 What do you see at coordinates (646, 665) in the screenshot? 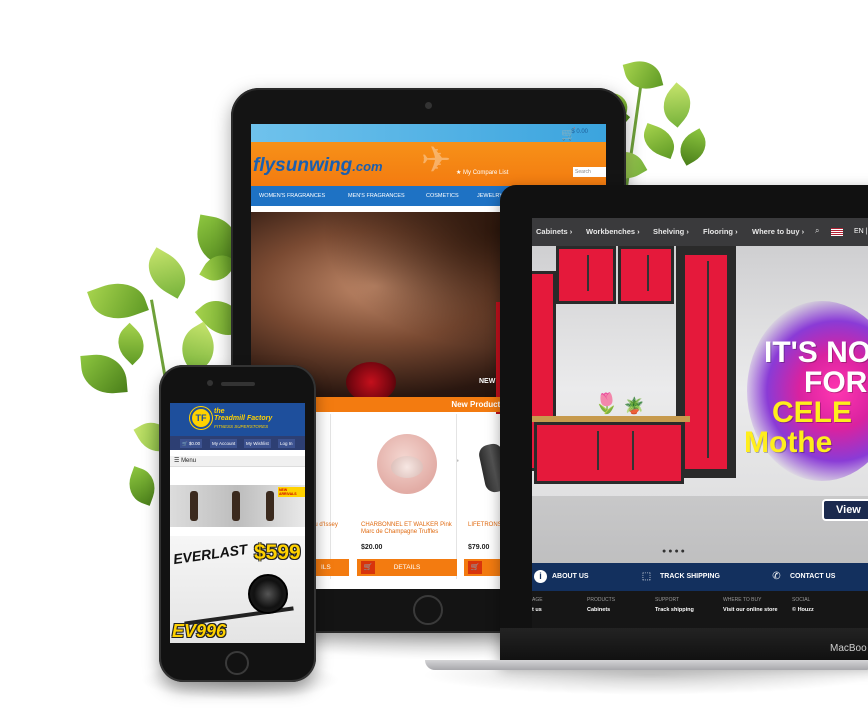
I see `laptop-base` at bounding box center [646, 665].